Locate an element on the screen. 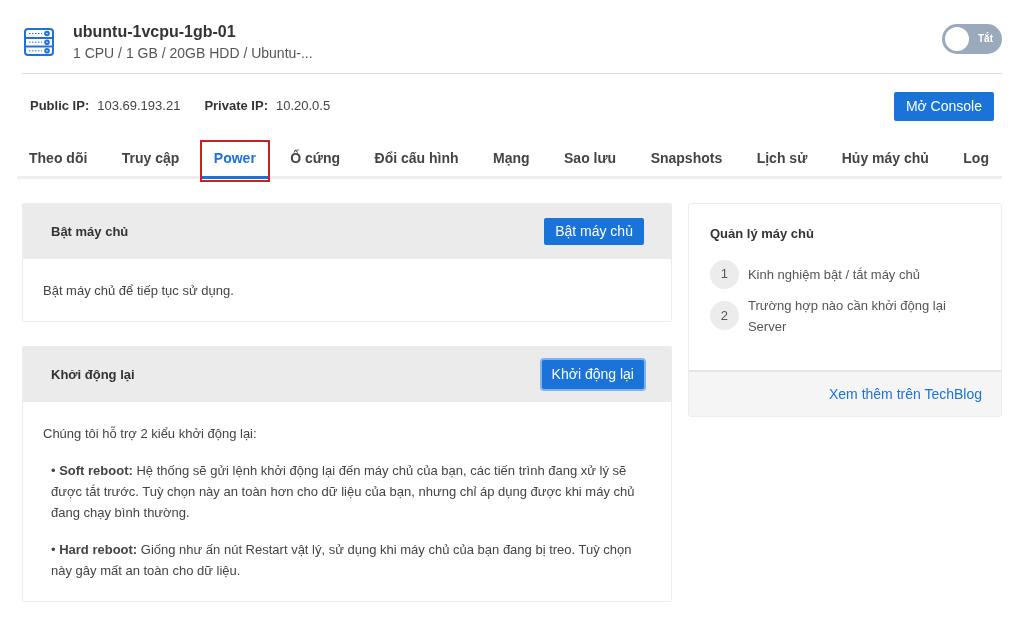 This screenshot has height=619, width=1024. panel-button: Bật máy chủ is located at coordinates (594, 231).